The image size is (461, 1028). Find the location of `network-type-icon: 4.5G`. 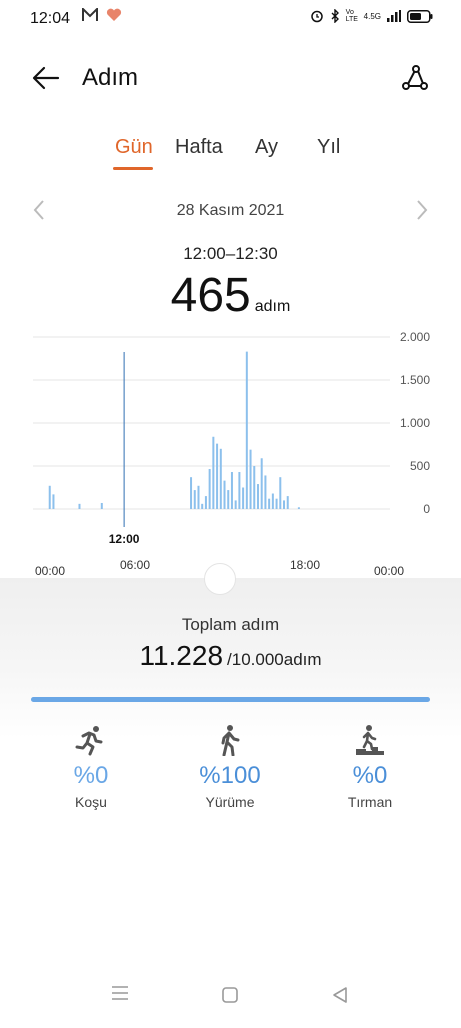

network-type-icon: 4.5G is located at coordinates (372, 16).